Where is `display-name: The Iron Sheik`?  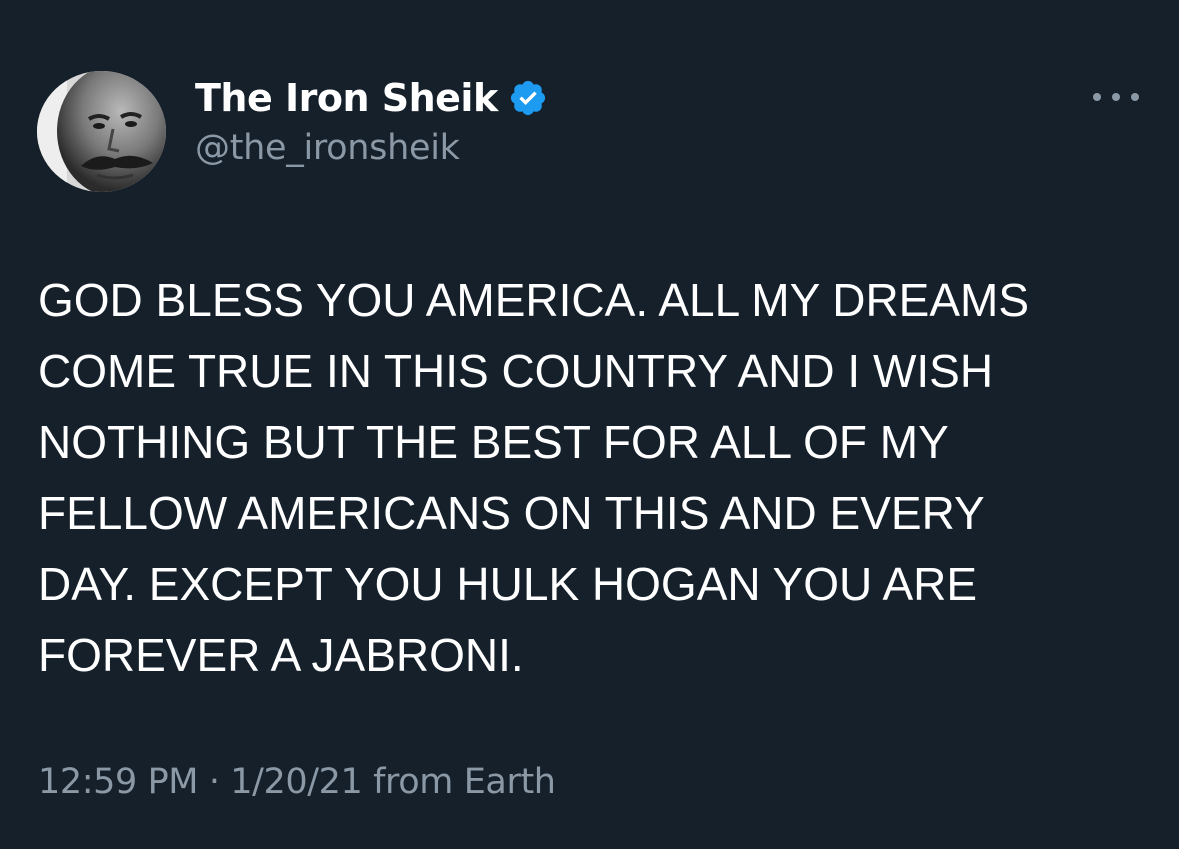 display-name: The Iron Sheik is located at coordinates (346, 98).